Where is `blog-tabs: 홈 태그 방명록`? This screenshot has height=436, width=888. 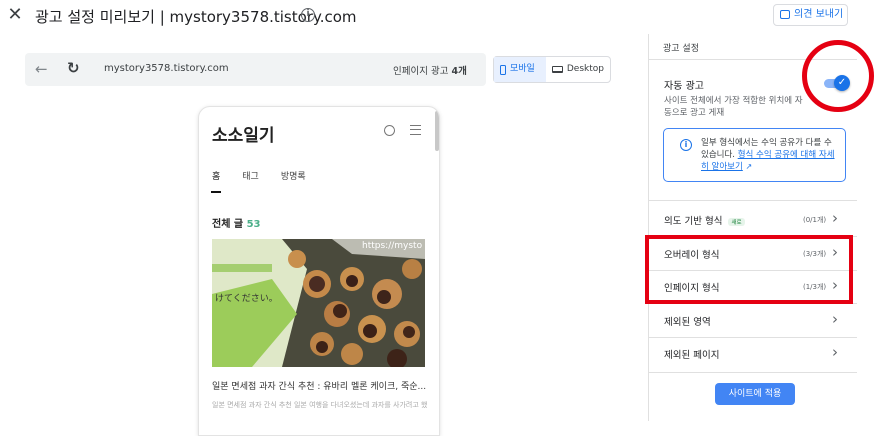
blog-tabs: 홈 태그 방명록 is located at coordinates (259, 175).